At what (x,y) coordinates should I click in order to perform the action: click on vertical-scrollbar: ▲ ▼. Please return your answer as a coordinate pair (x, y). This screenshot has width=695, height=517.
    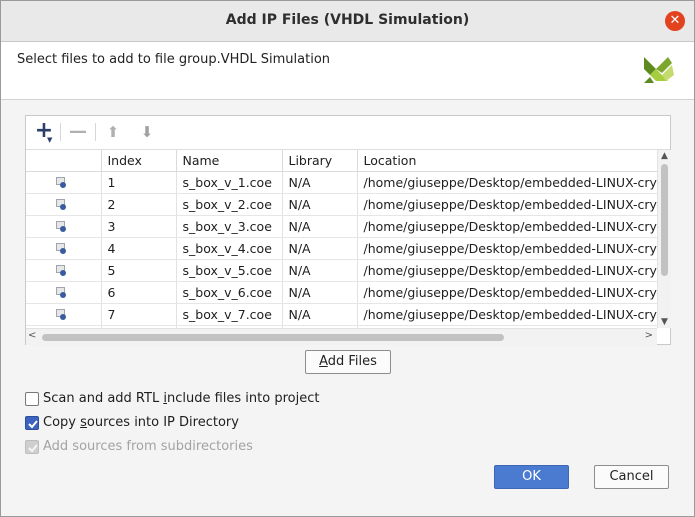
    Looking at the image, I should click on (664, 239).